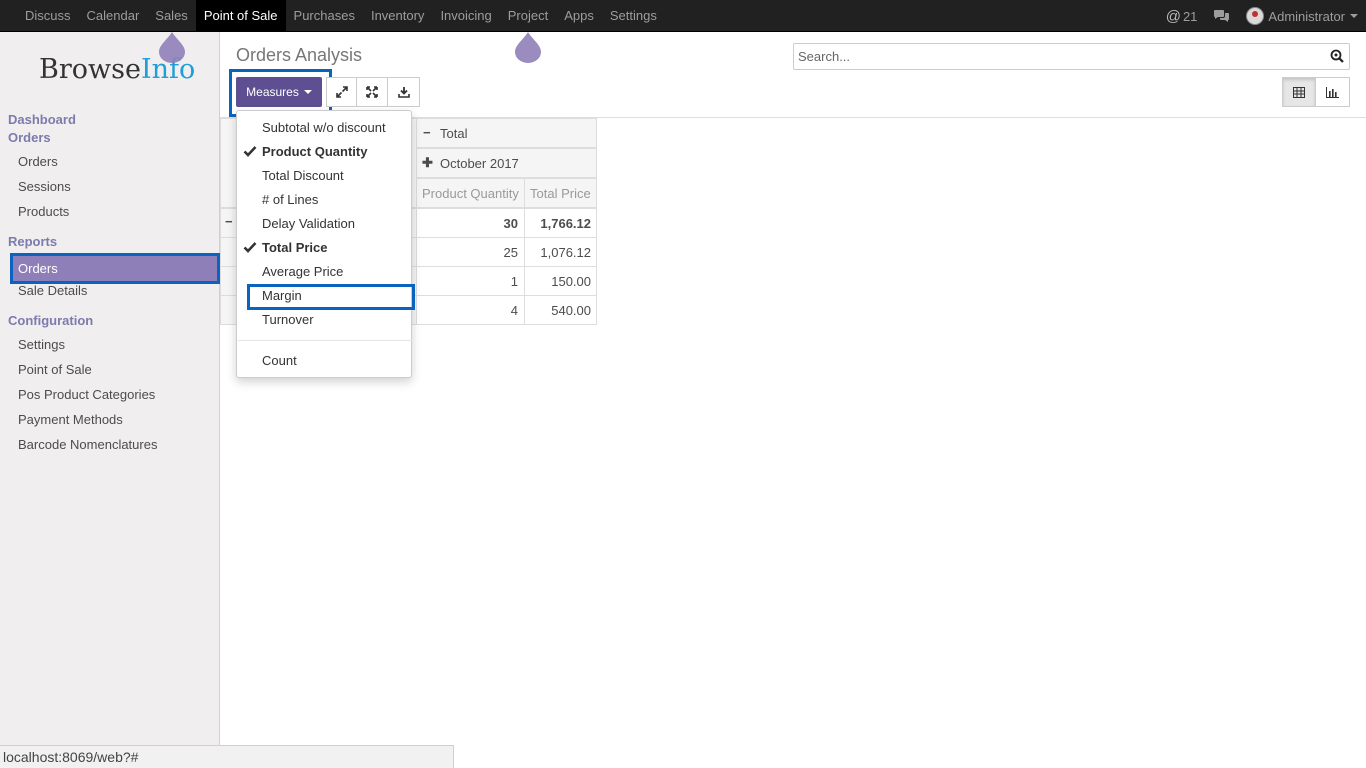  I want to click on pivot-actions, so click(373, 92).